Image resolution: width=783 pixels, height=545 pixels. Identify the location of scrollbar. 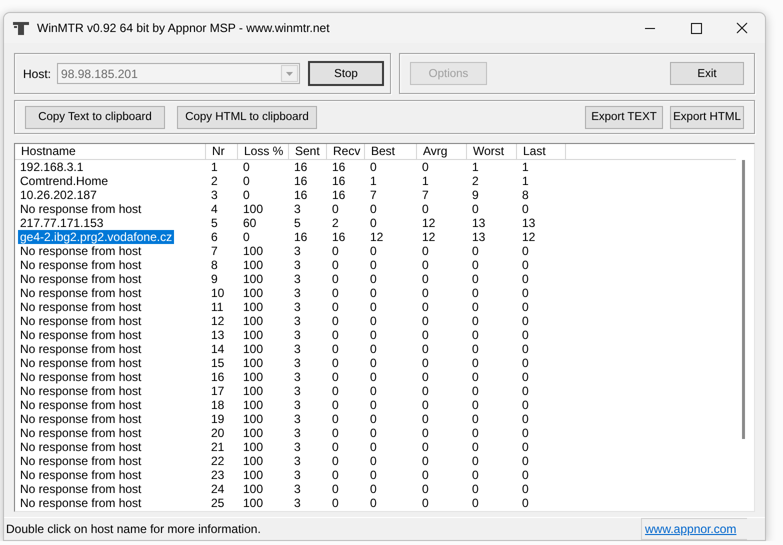
(743, 299).